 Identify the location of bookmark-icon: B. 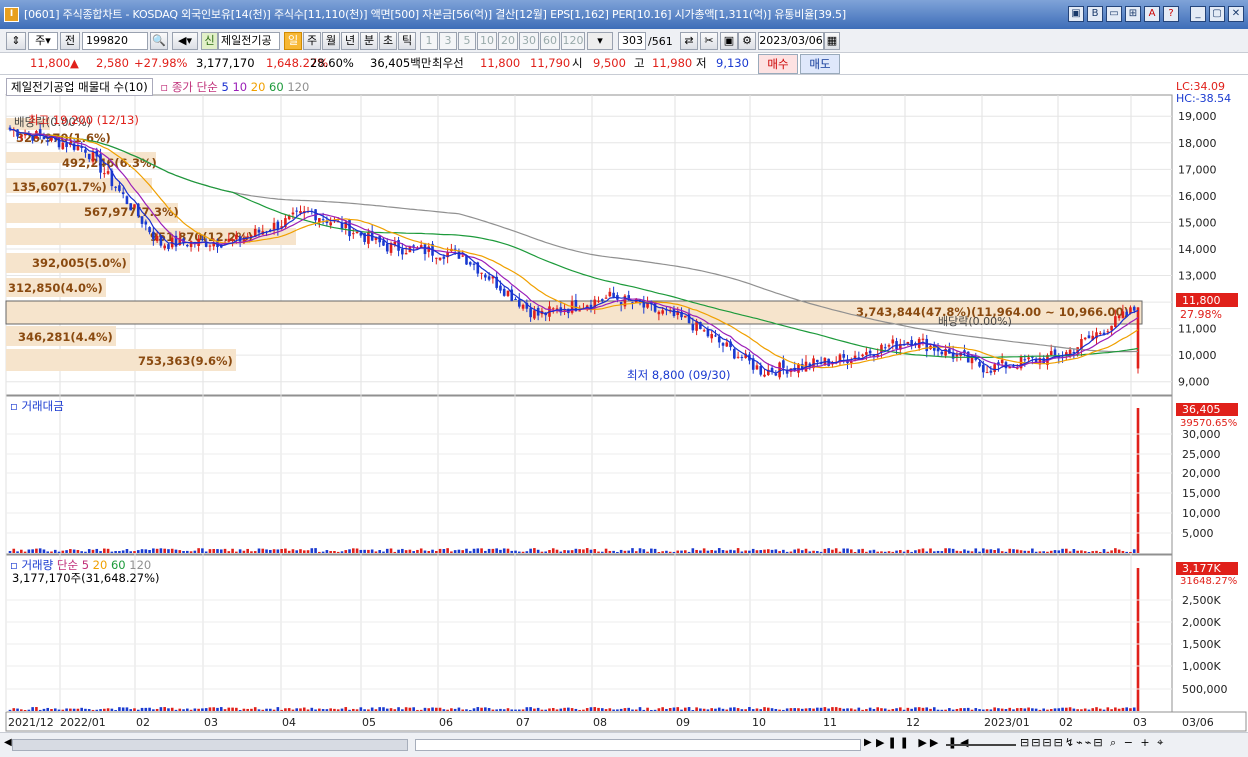
(1095, 14).